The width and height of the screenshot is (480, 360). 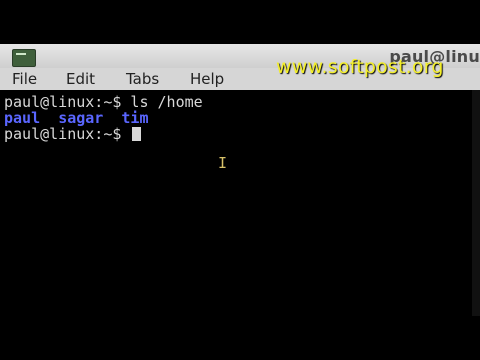 I want to click on terminal-icon, so click(x=24, y=58).